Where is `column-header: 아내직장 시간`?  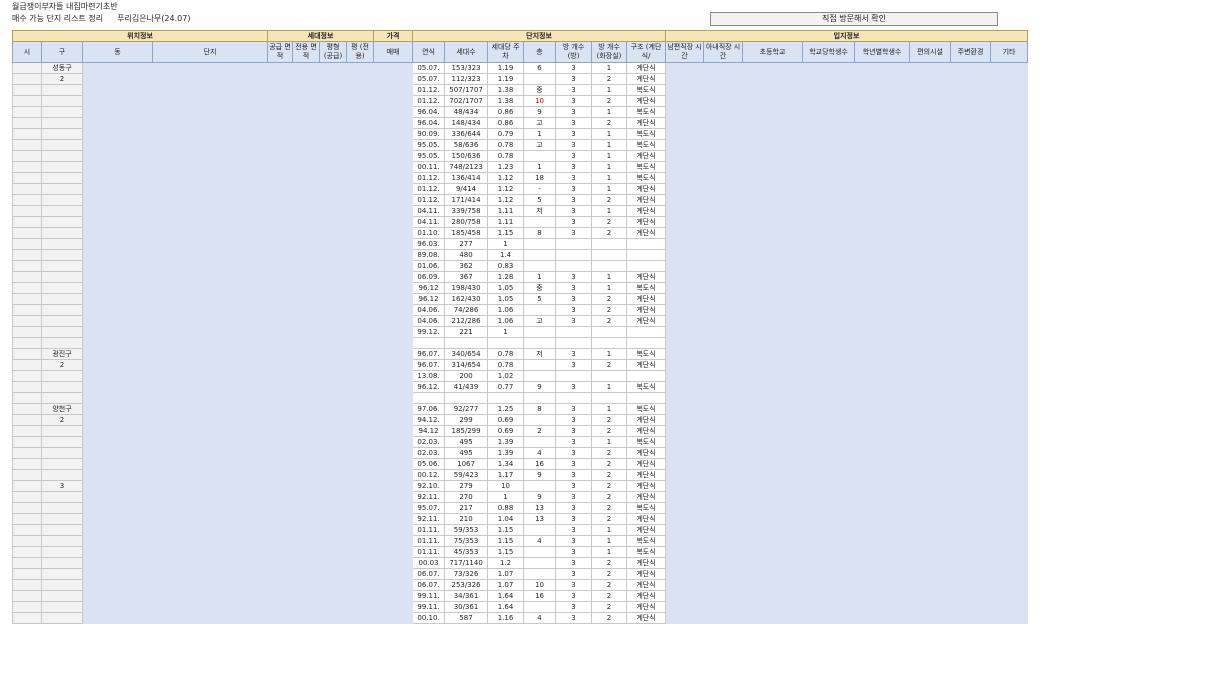 column-header: 아내직장 시간 is located at coordinates (723, 52).